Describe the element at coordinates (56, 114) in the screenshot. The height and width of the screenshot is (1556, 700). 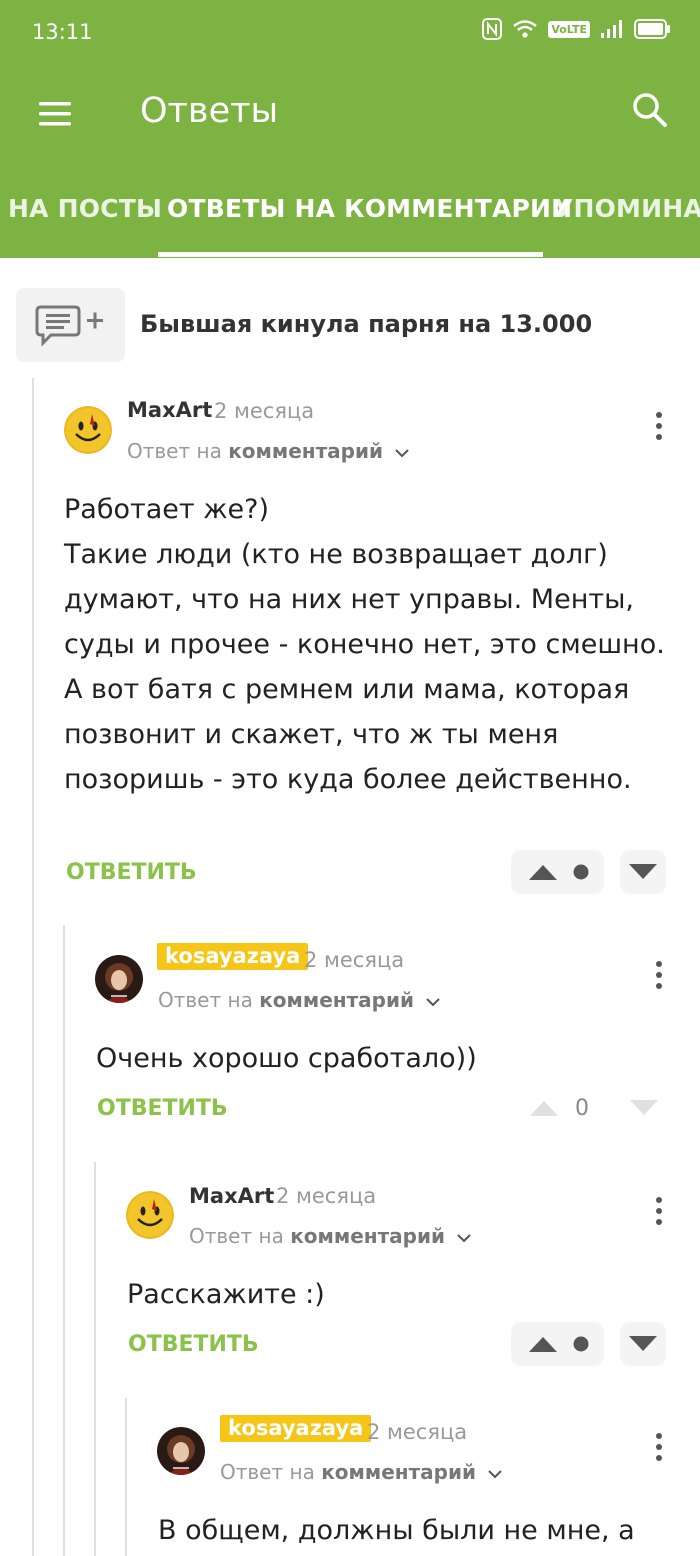
I see `menu-icon` at that location.